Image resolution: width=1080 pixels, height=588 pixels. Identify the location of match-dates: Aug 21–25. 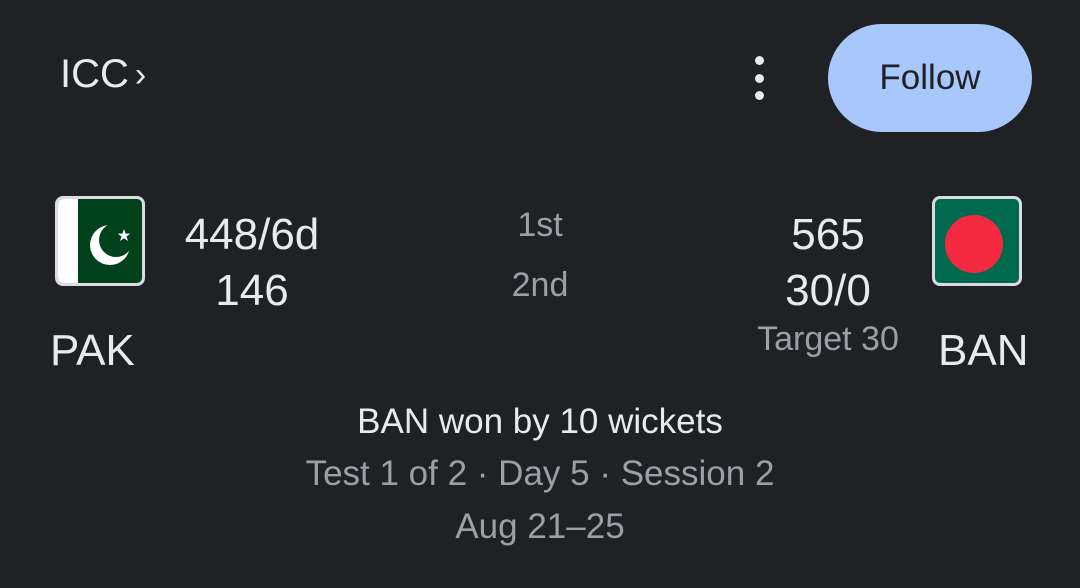
(540, 526).